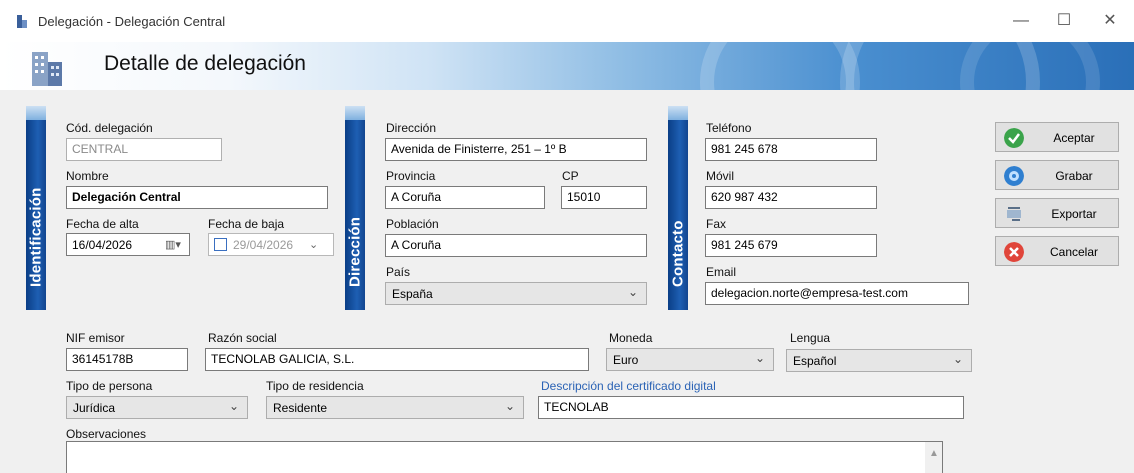 The height and width of the screenshot is (473, 1134). Describe the element at coordinates (879, 360) in the screenshot. I see `lengua-select: Español ⌄` at that location.